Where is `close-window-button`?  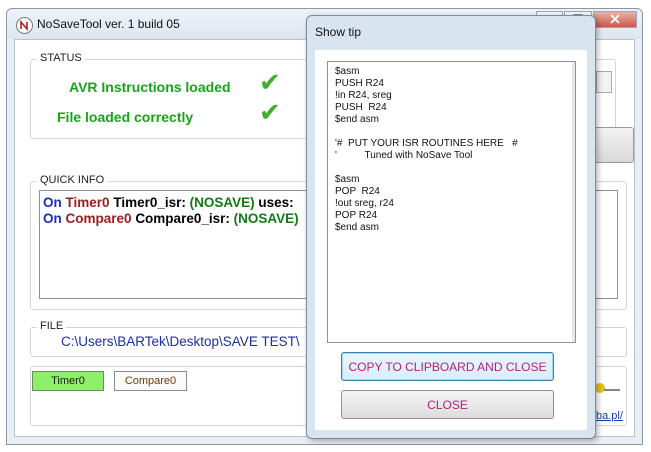
close-window-button is located at coordinates (615, 19).